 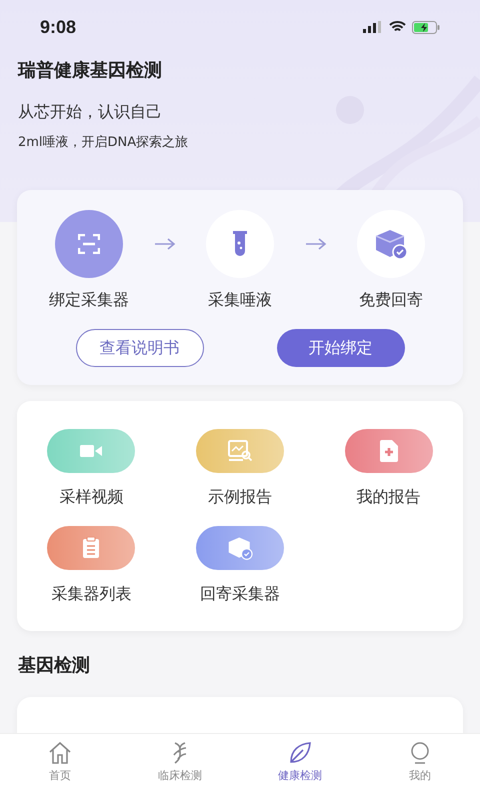 What do you see at coordinates (240, 594) in the screenshot?
I see `shortcut-label: 回寄采集器` at bounding box center [240, 594].